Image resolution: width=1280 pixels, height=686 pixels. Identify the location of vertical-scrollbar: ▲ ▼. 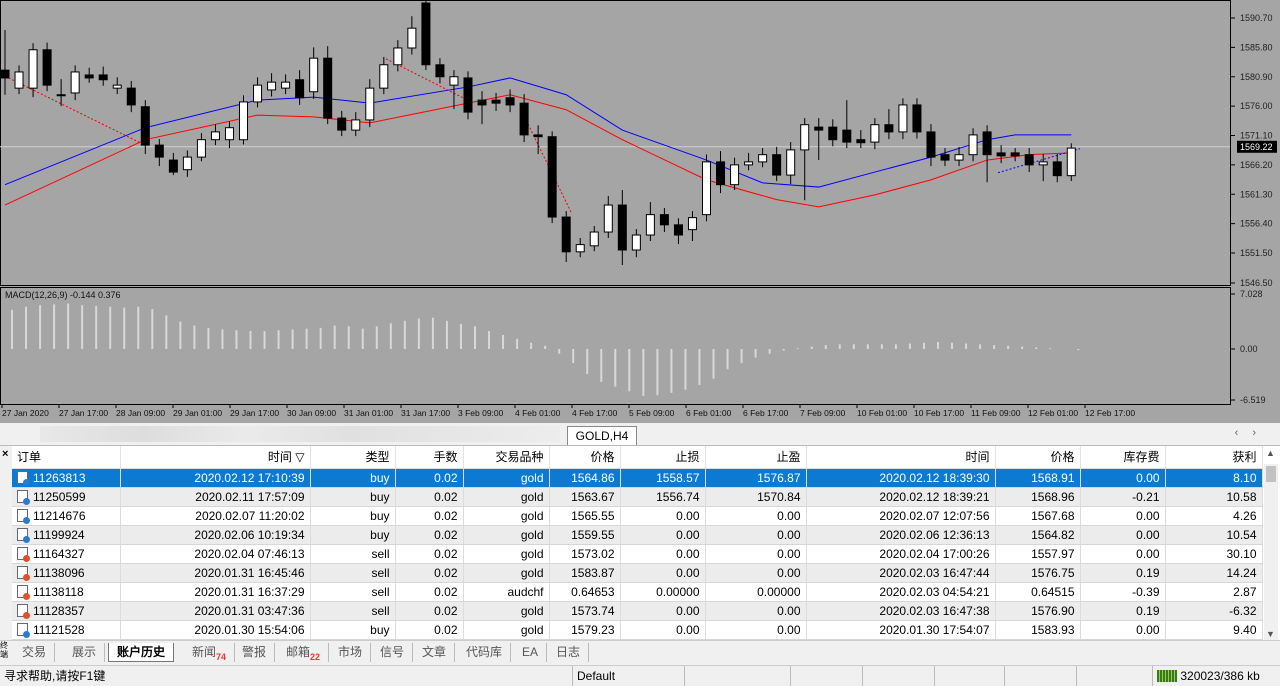
(1271, 544).